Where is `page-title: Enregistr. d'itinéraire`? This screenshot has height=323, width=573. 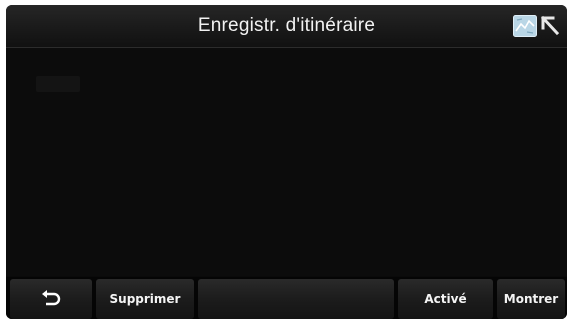 page-title: Enregistr. d'itinéraire is located at coordinates (286, 25).